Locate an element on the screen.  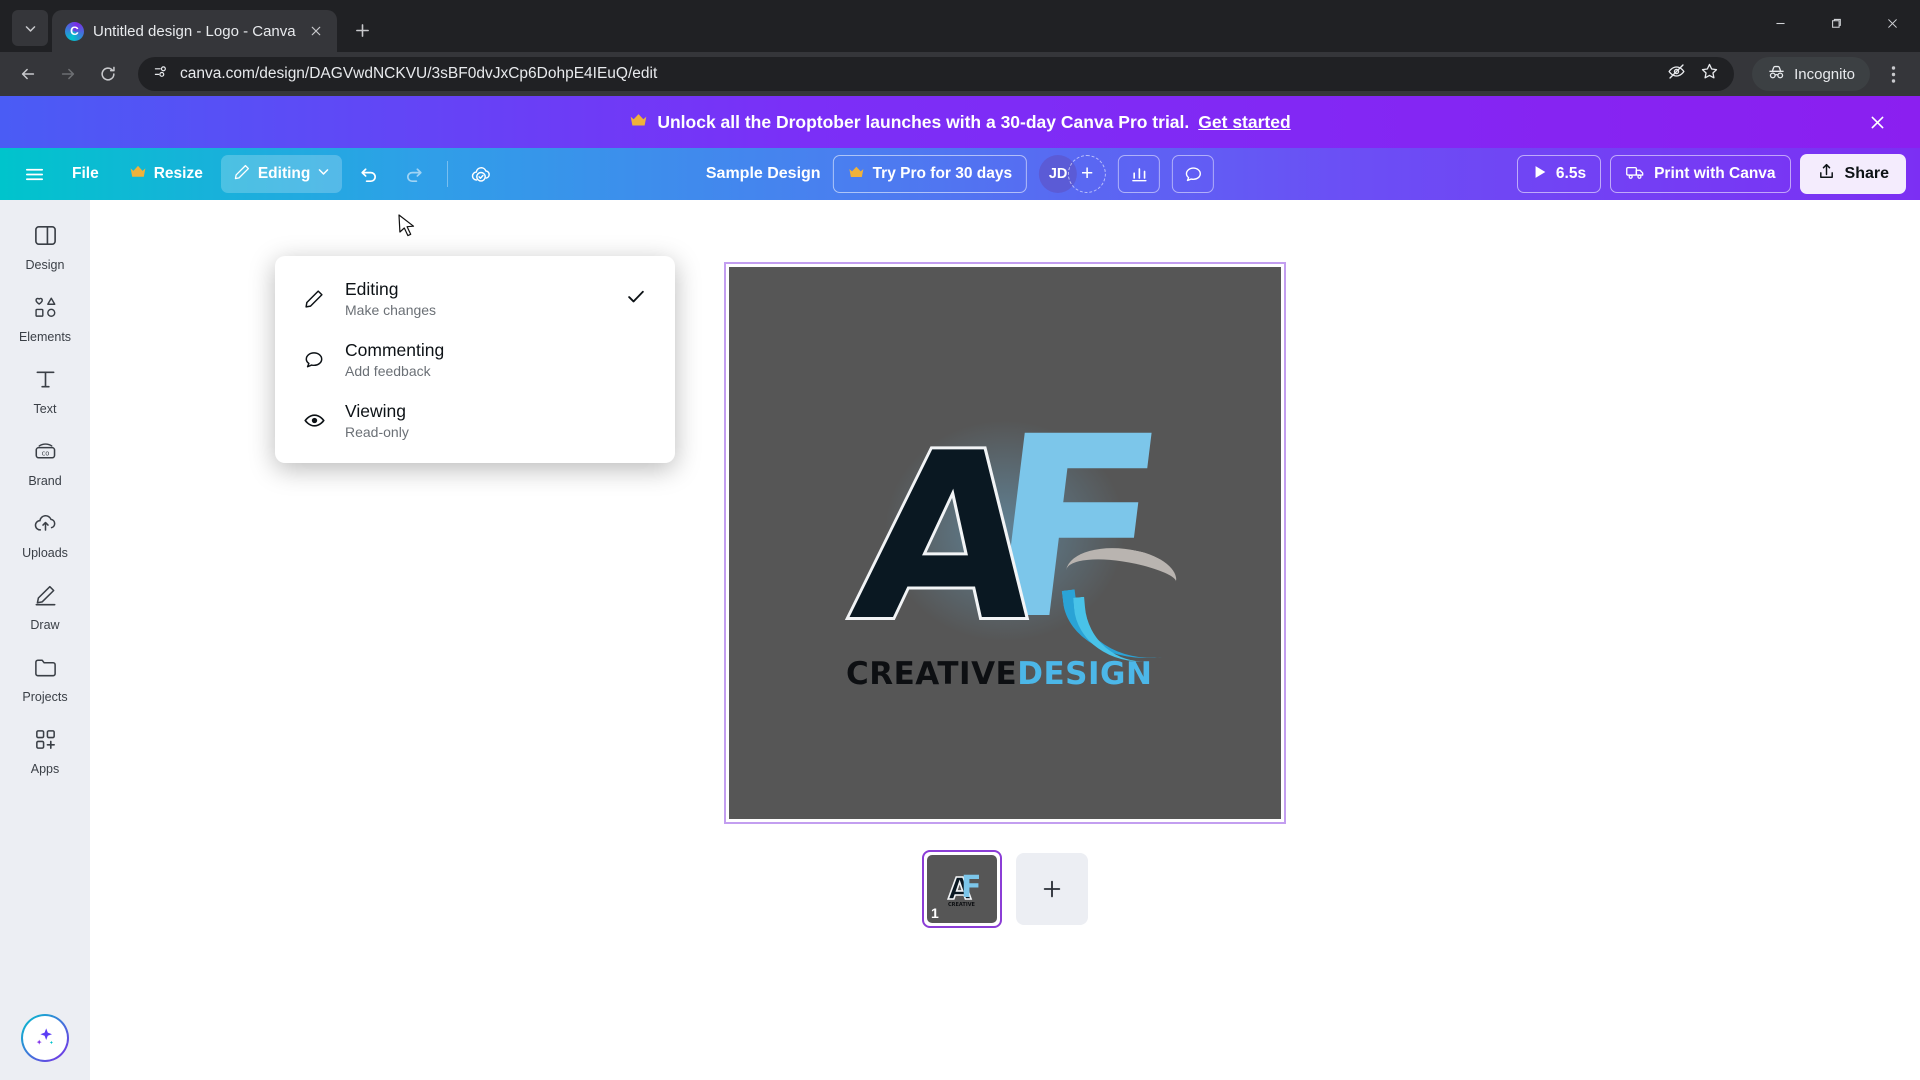
logo-tagline-secondary: DESIGN is located at coordinates (1085, 674).